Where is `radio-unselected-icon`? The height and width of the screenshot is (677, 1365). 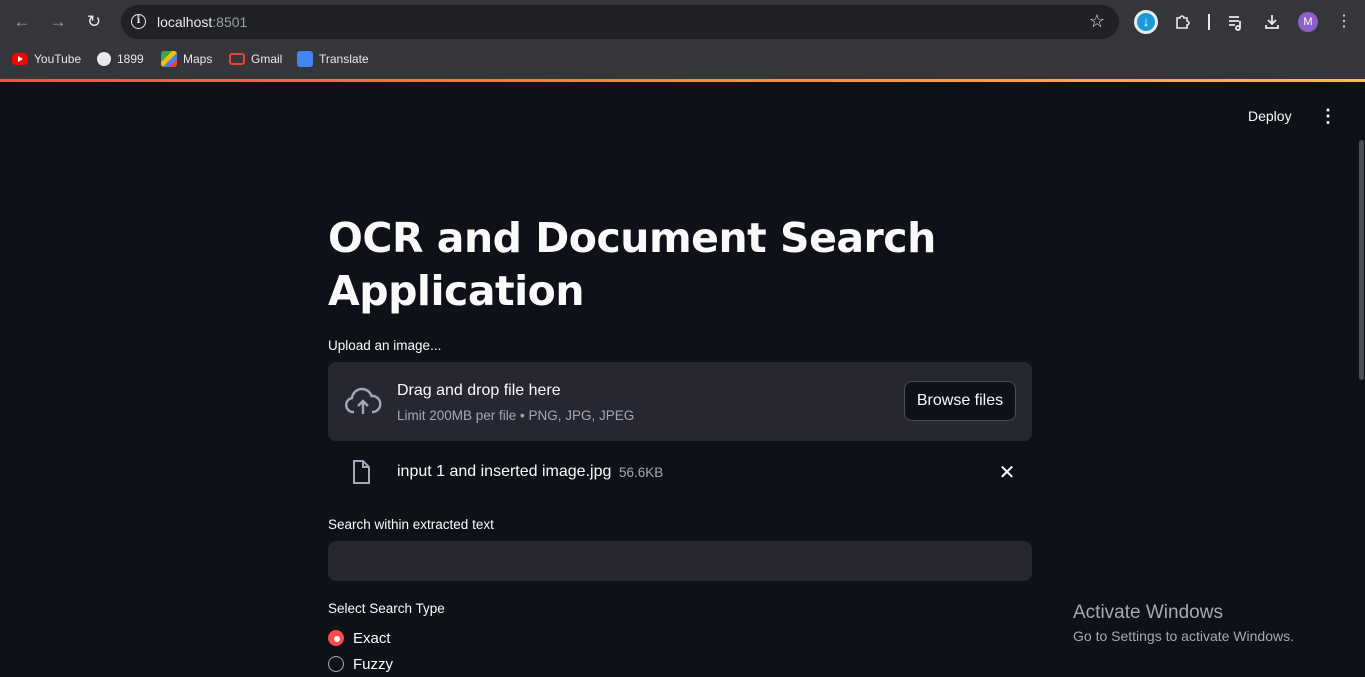
radio-unselected-icon is located at coordinates (336, 664).